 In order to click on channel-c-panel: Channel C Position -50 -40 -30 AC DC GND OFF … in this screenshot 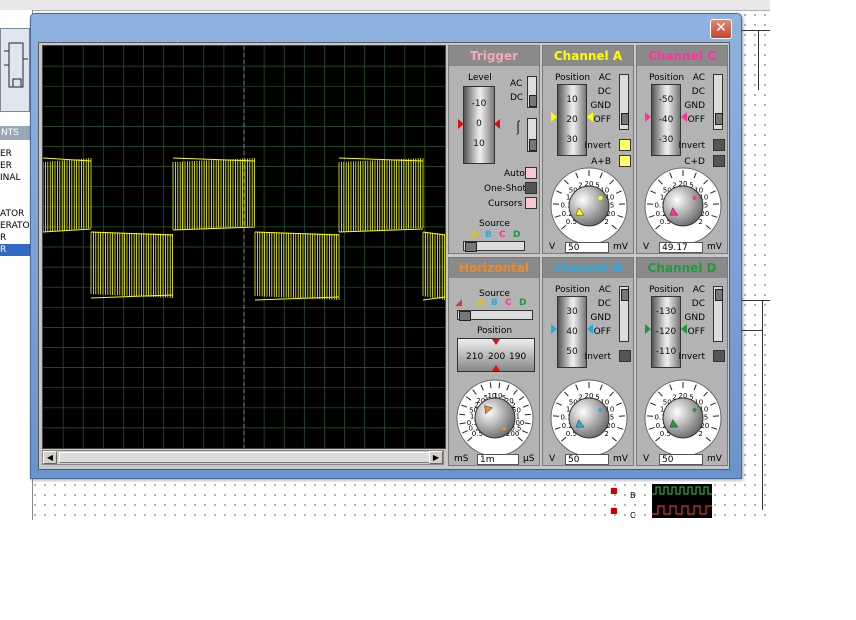, I will do `click(682, 149)`.